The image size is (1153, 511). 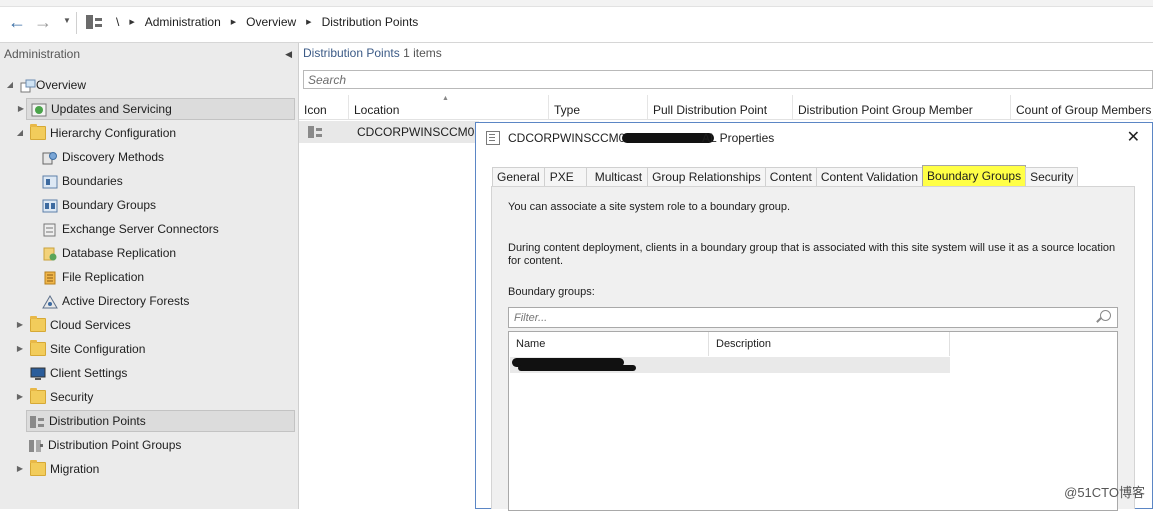 I want to click on boundary-groups-icon, so click(x=50, y=205).